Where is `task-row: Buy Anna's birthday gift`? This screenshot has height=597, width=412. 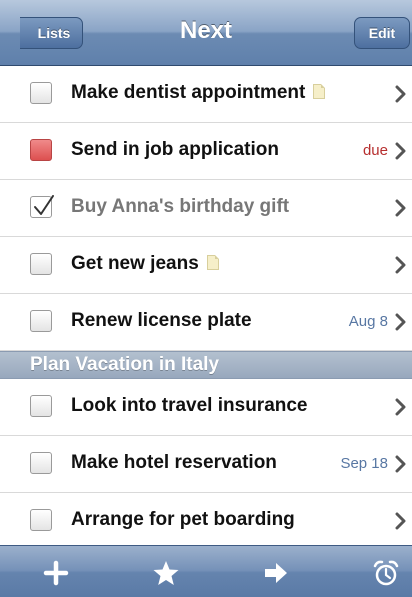 task-row: Buy Anna's birthday gift is located at coordinates (206, 208).